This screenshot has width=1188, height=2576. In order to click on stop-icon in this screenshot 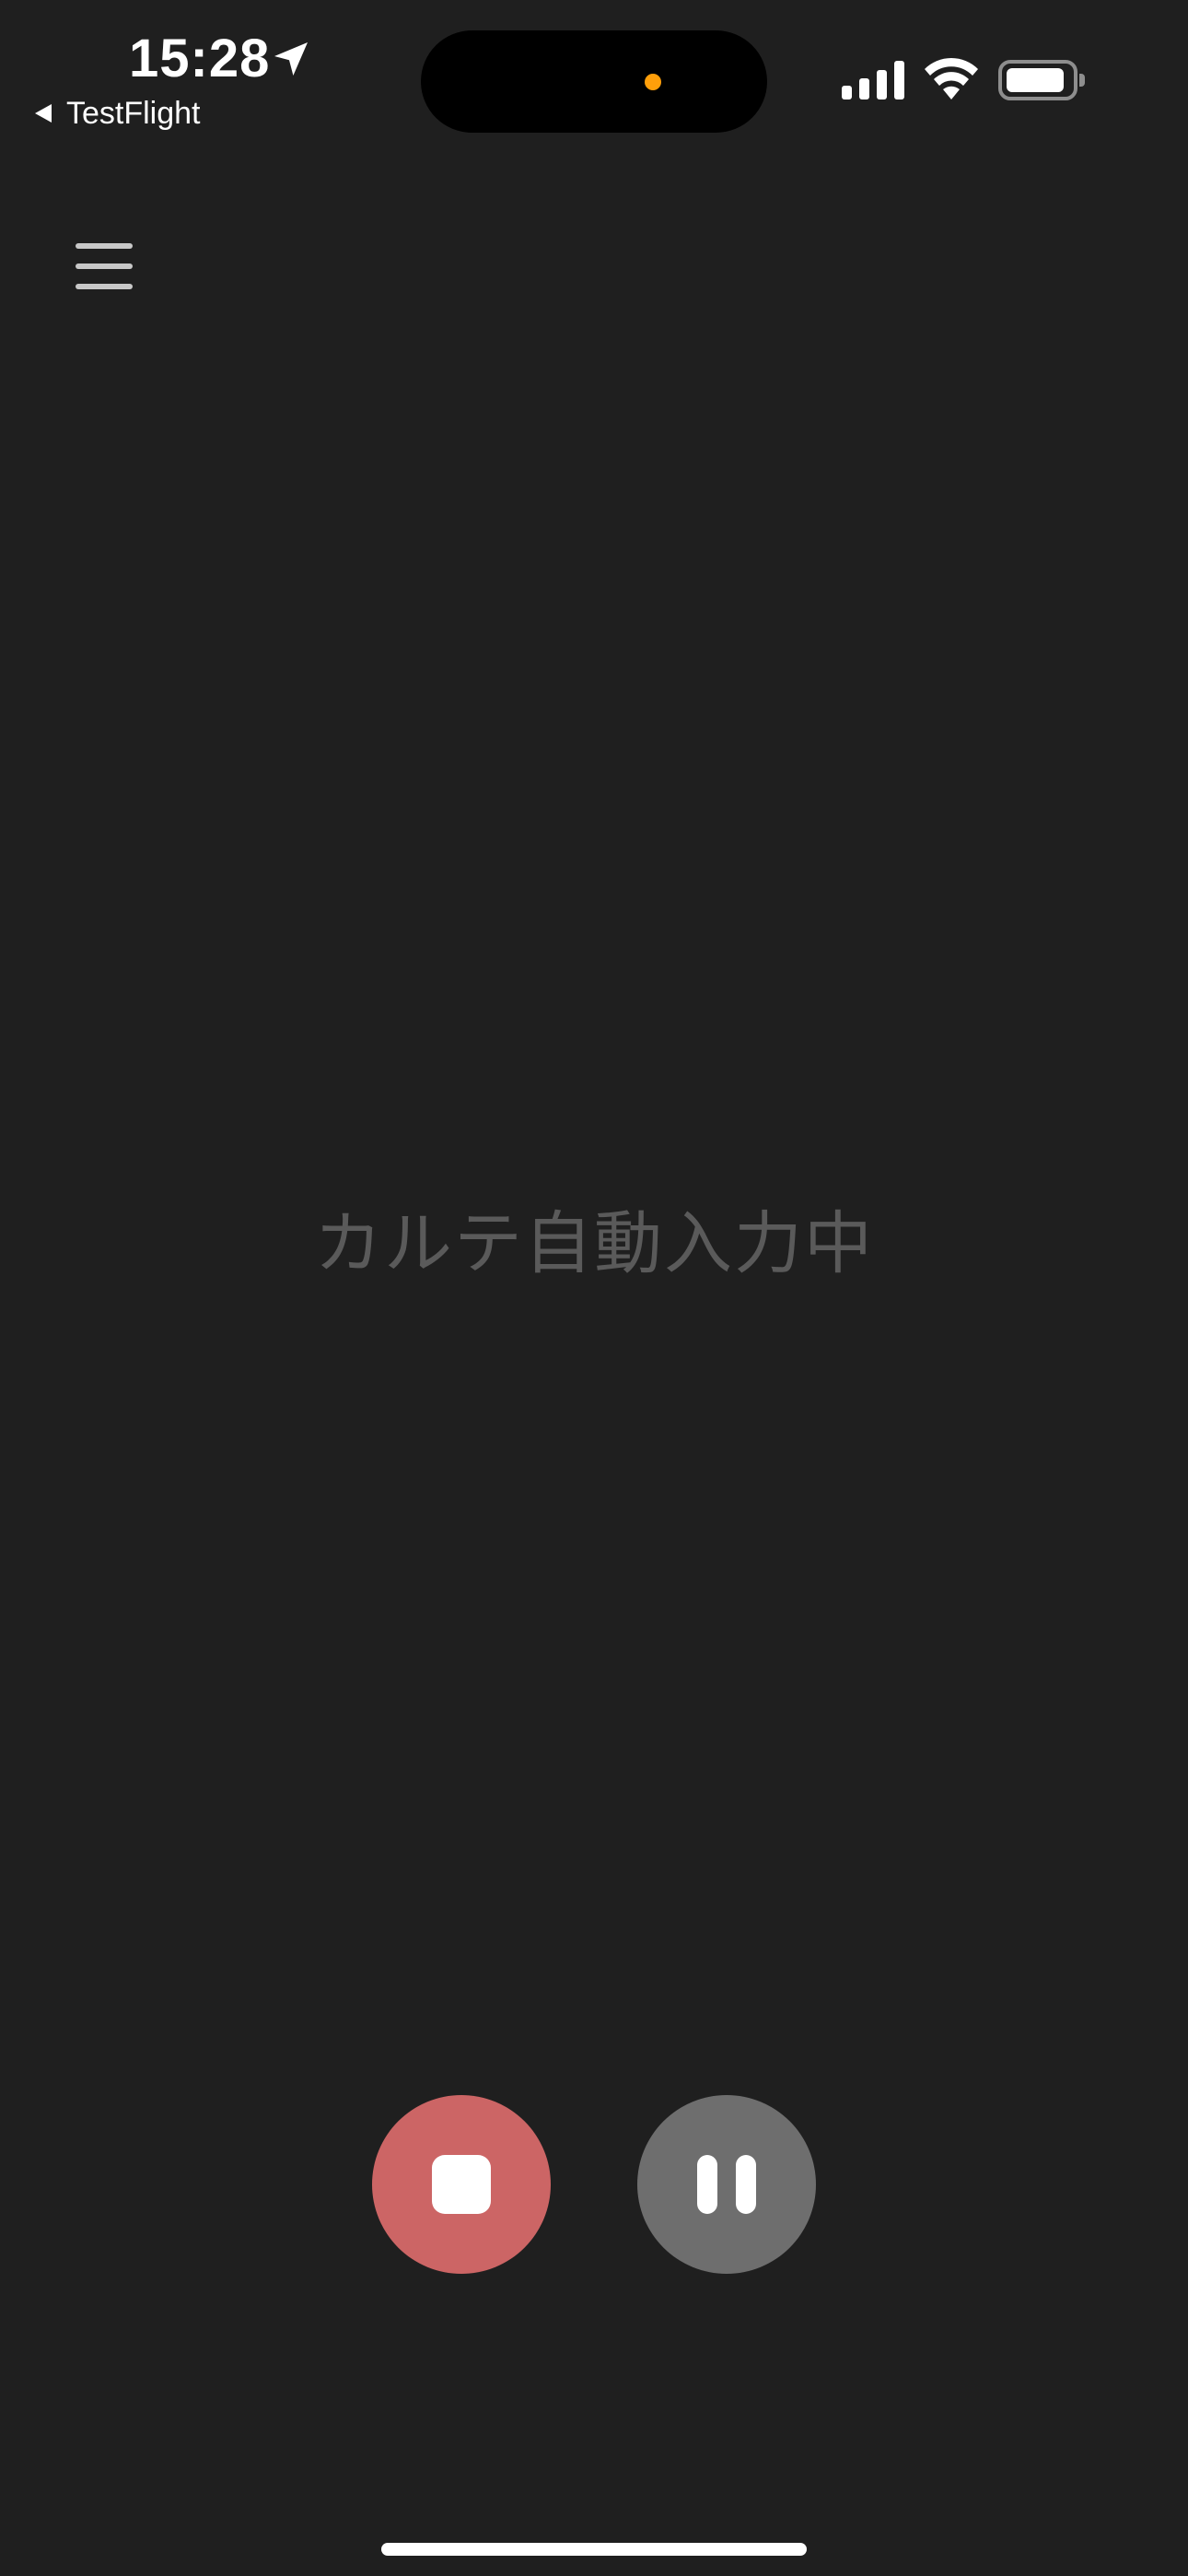, I will do `click(461, 2184)`.